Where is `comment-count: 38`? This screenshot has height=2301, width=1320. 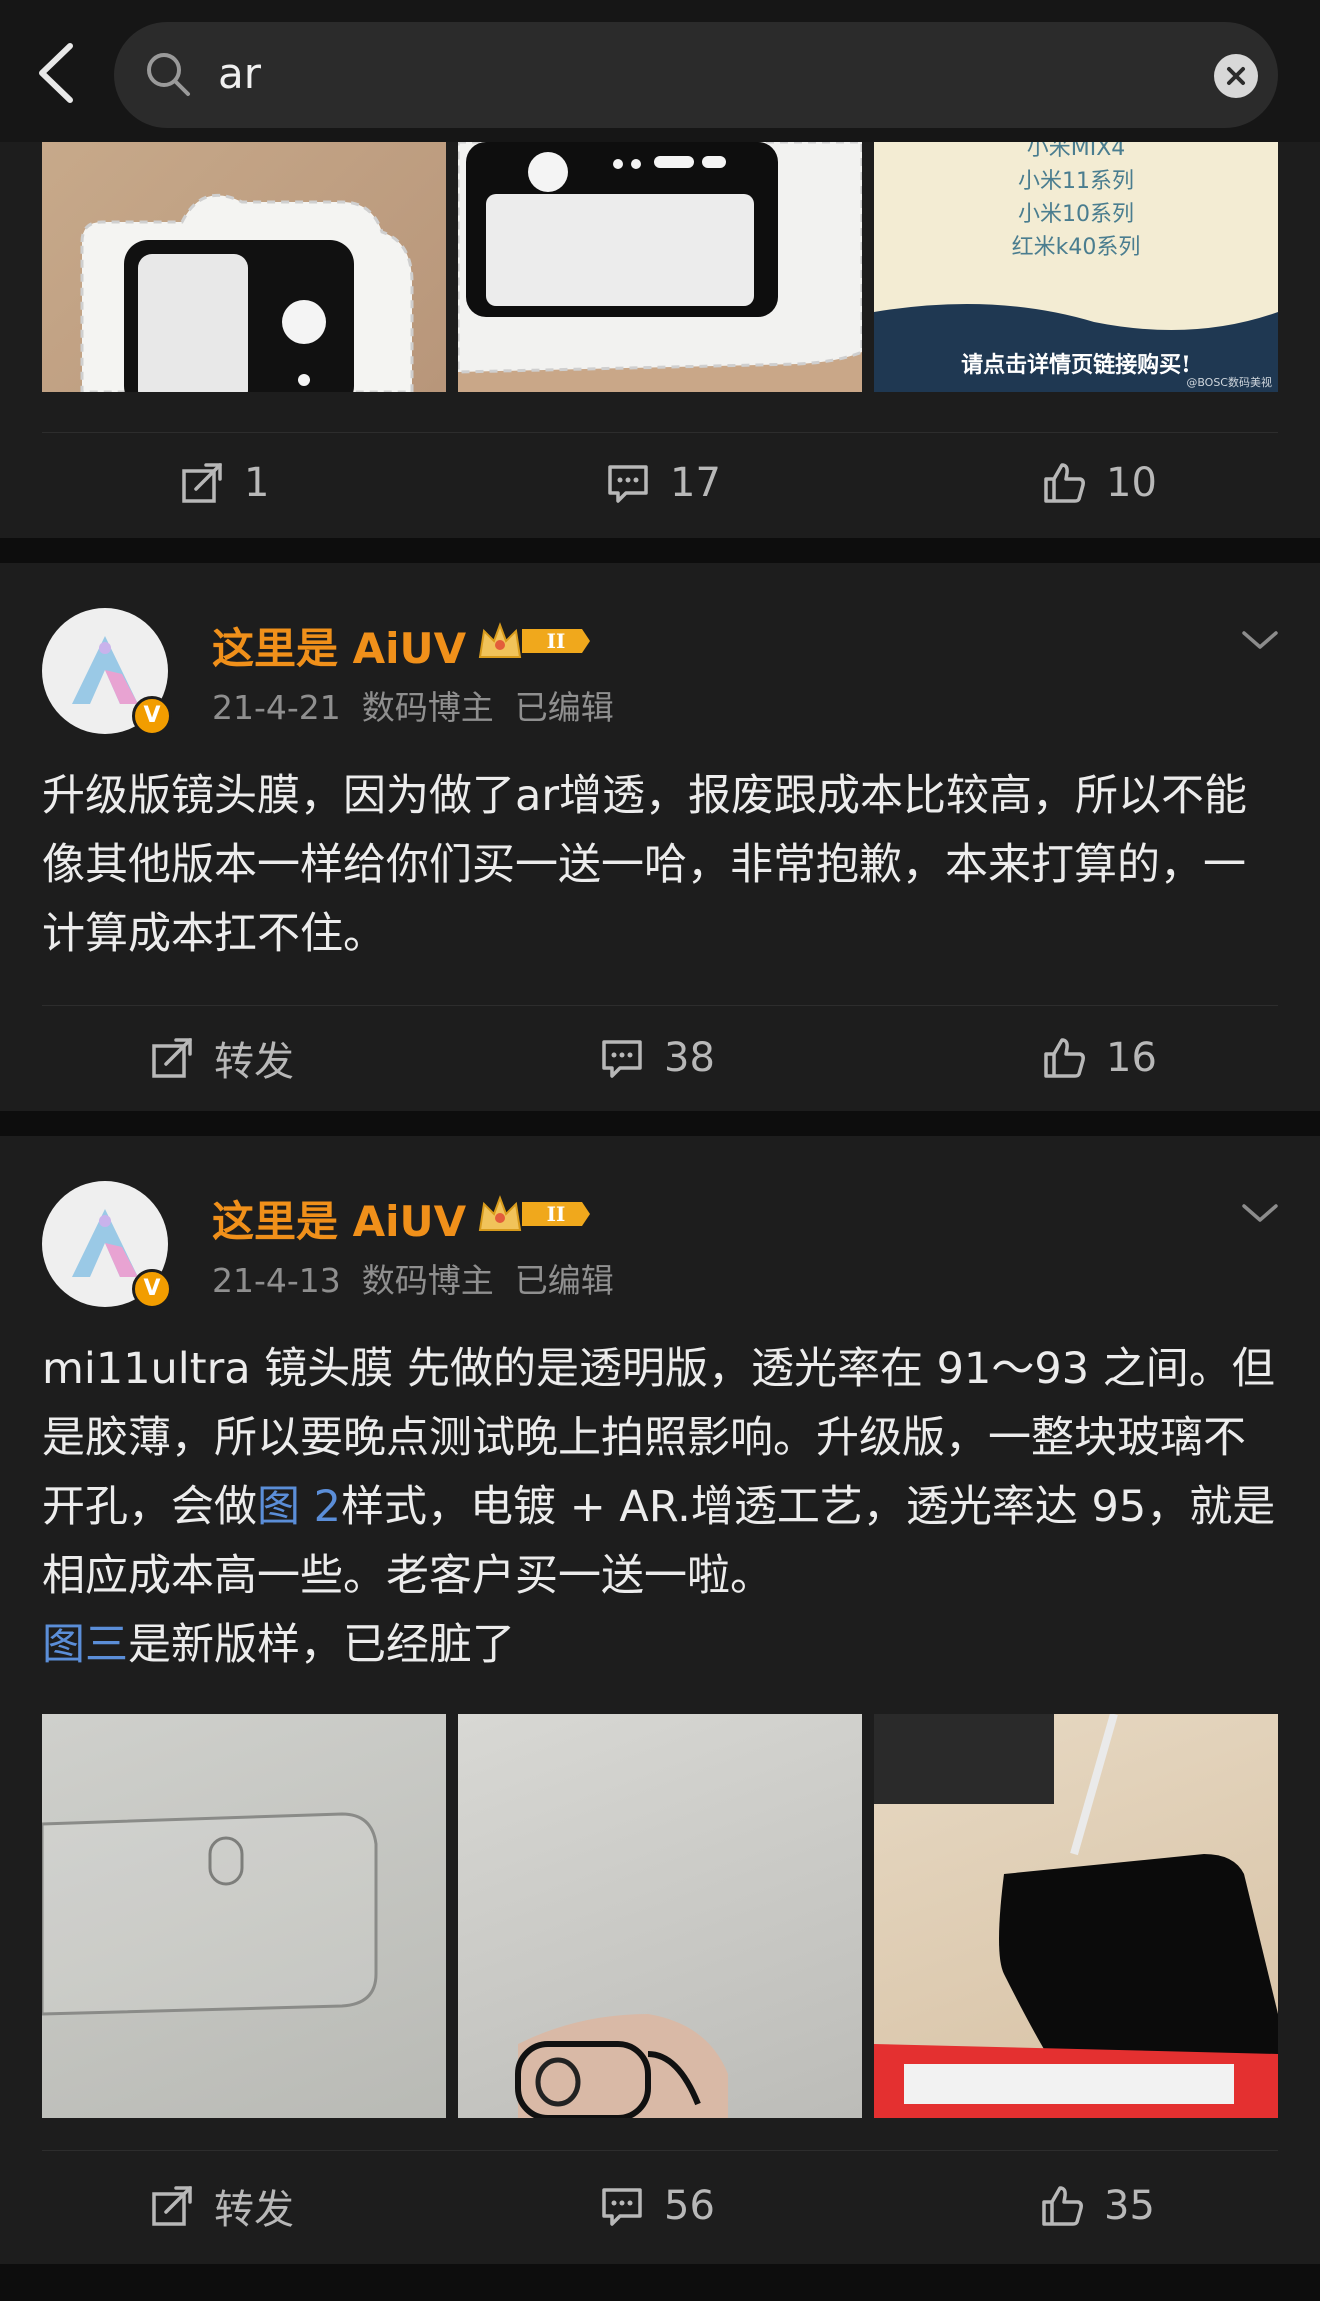
comment-count: 38 is located at coordinates (689, 1058).